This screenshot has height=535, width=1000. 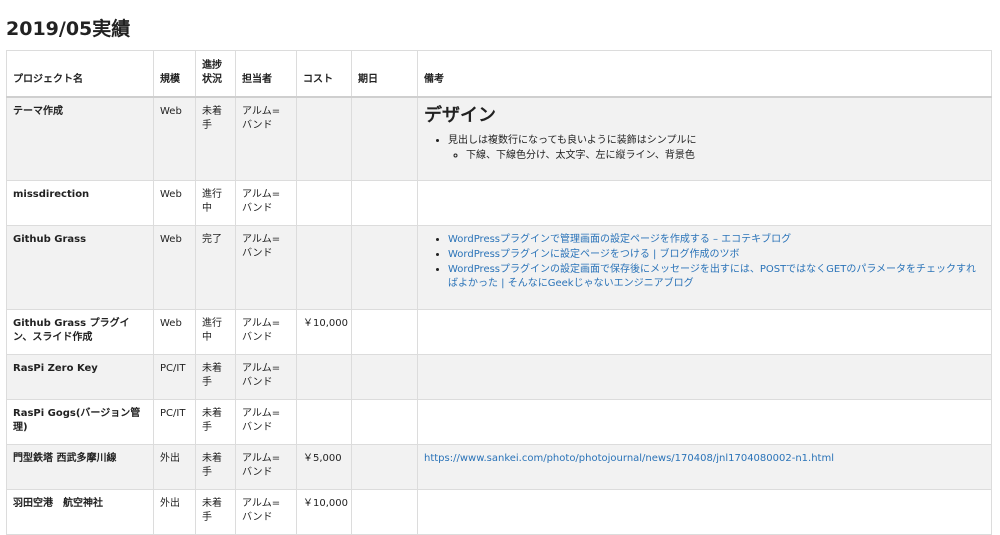 What do you see at coordinates (266, 74) in the screenshot?
I see `col-owner-header: 担当者` at bounding box center [266, 74].